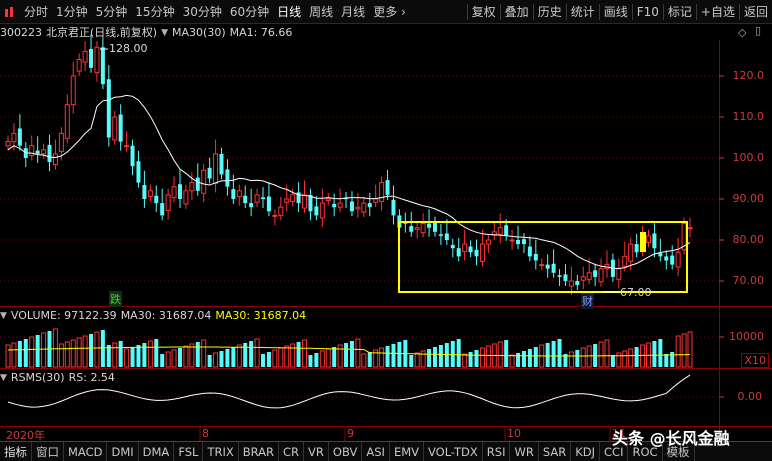 Image resolution: width=772 pixels, height=461 pixels. I want to click on date-tick-label: 10, so click(514, 433).